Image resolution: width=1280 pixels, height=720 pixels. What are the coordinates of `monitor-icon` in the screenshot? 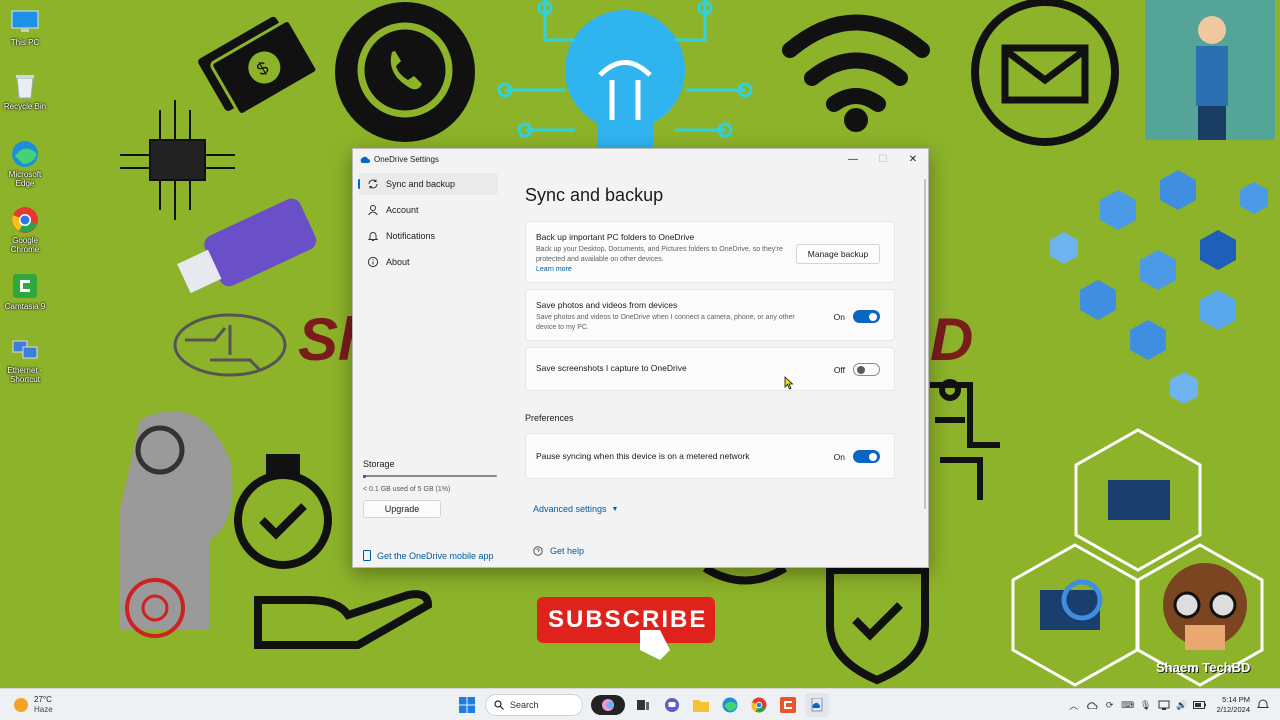 It's located at (25, 22).